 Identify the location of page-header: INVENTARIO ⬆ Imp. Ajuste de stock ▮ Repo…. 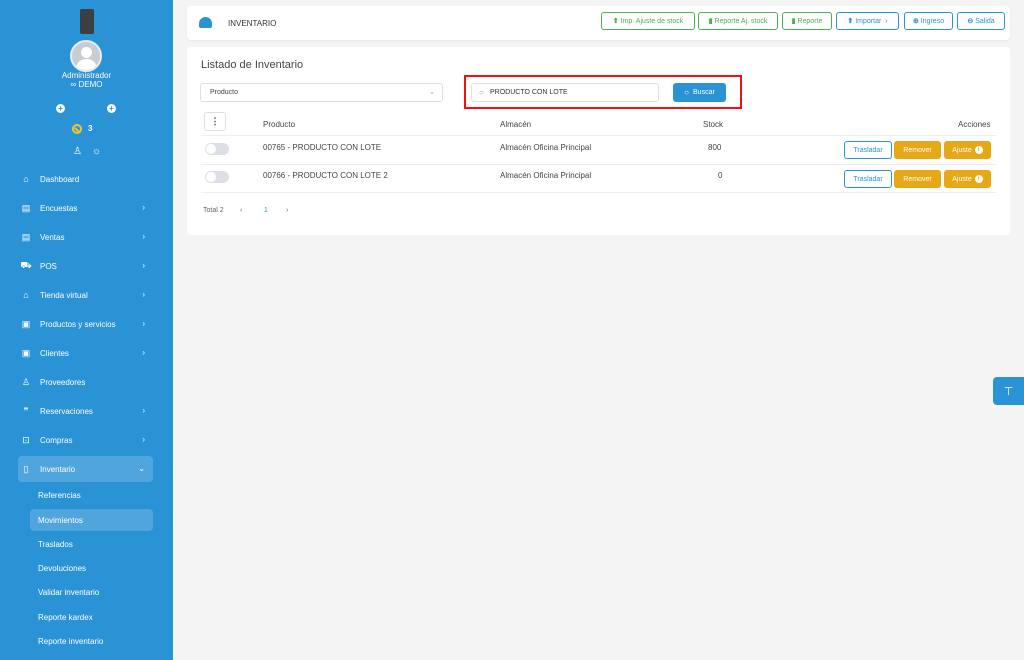
(598, 23).